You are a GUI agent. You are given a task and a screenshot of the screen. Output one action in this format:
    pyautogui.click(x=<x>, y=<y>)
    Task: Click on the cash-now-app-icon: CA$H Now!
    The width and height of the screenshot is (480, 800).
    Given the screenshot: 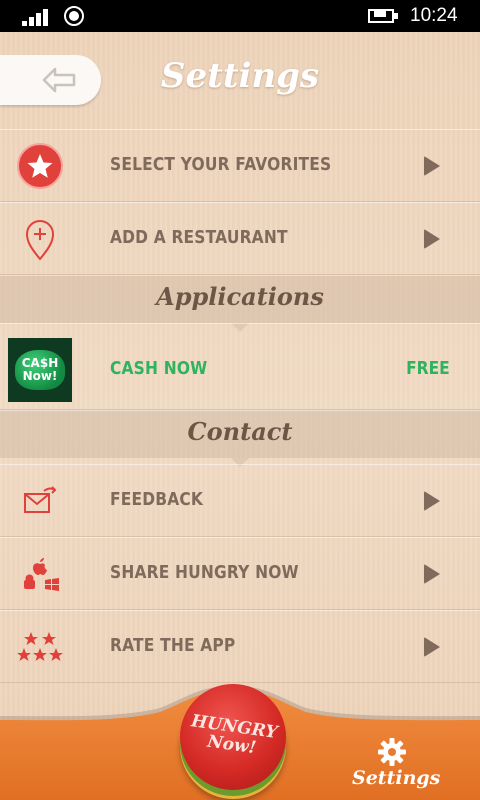 What is the action you would take?
    pyautogui.click(x=40, y=370)
    